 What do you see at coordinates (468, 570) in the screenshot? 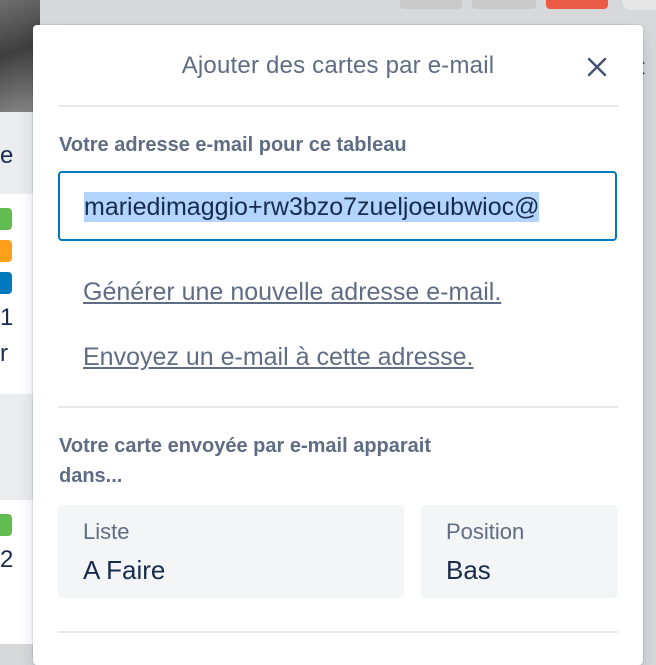
I see `position-select-value: Bas` at bounding box center [468, 570].